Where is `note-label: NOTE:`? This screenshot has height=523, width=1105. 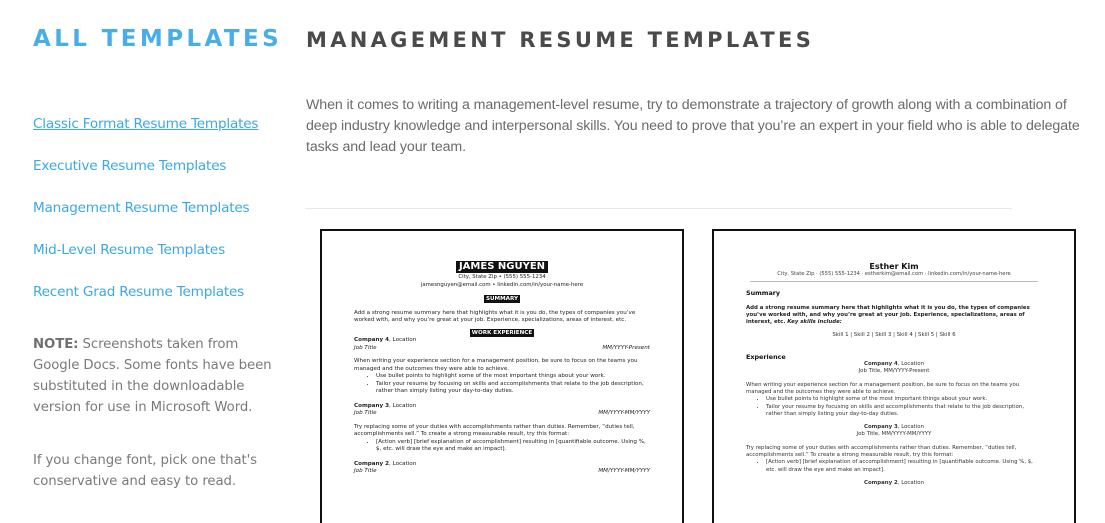 note-label: NOTE: is located at coordinates (56, 344).